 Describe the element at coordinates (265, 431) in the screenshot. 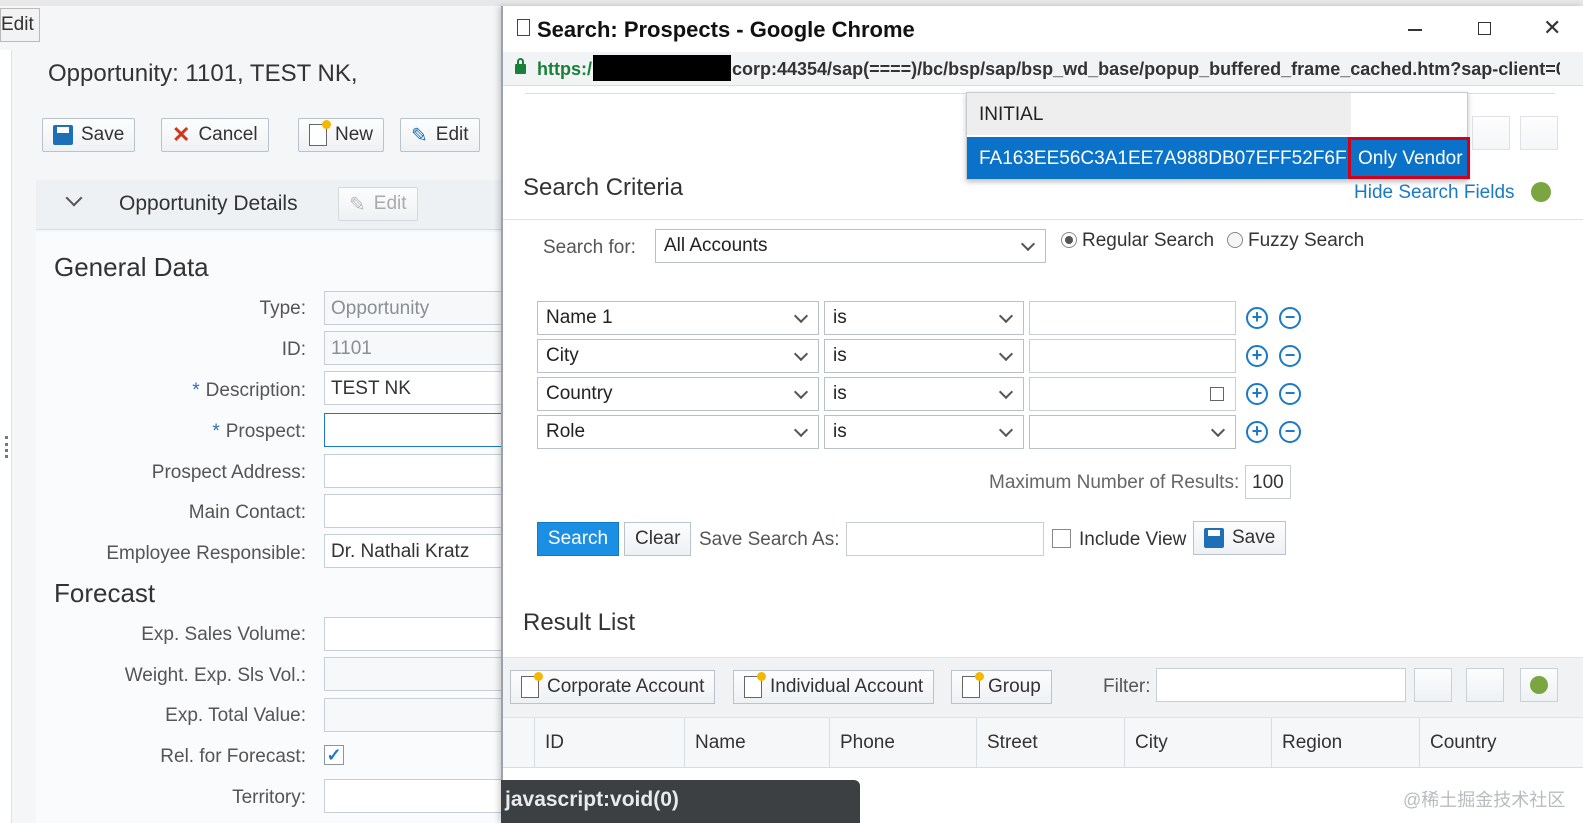

I see `prospect-label-text: Prospect:` at that location.